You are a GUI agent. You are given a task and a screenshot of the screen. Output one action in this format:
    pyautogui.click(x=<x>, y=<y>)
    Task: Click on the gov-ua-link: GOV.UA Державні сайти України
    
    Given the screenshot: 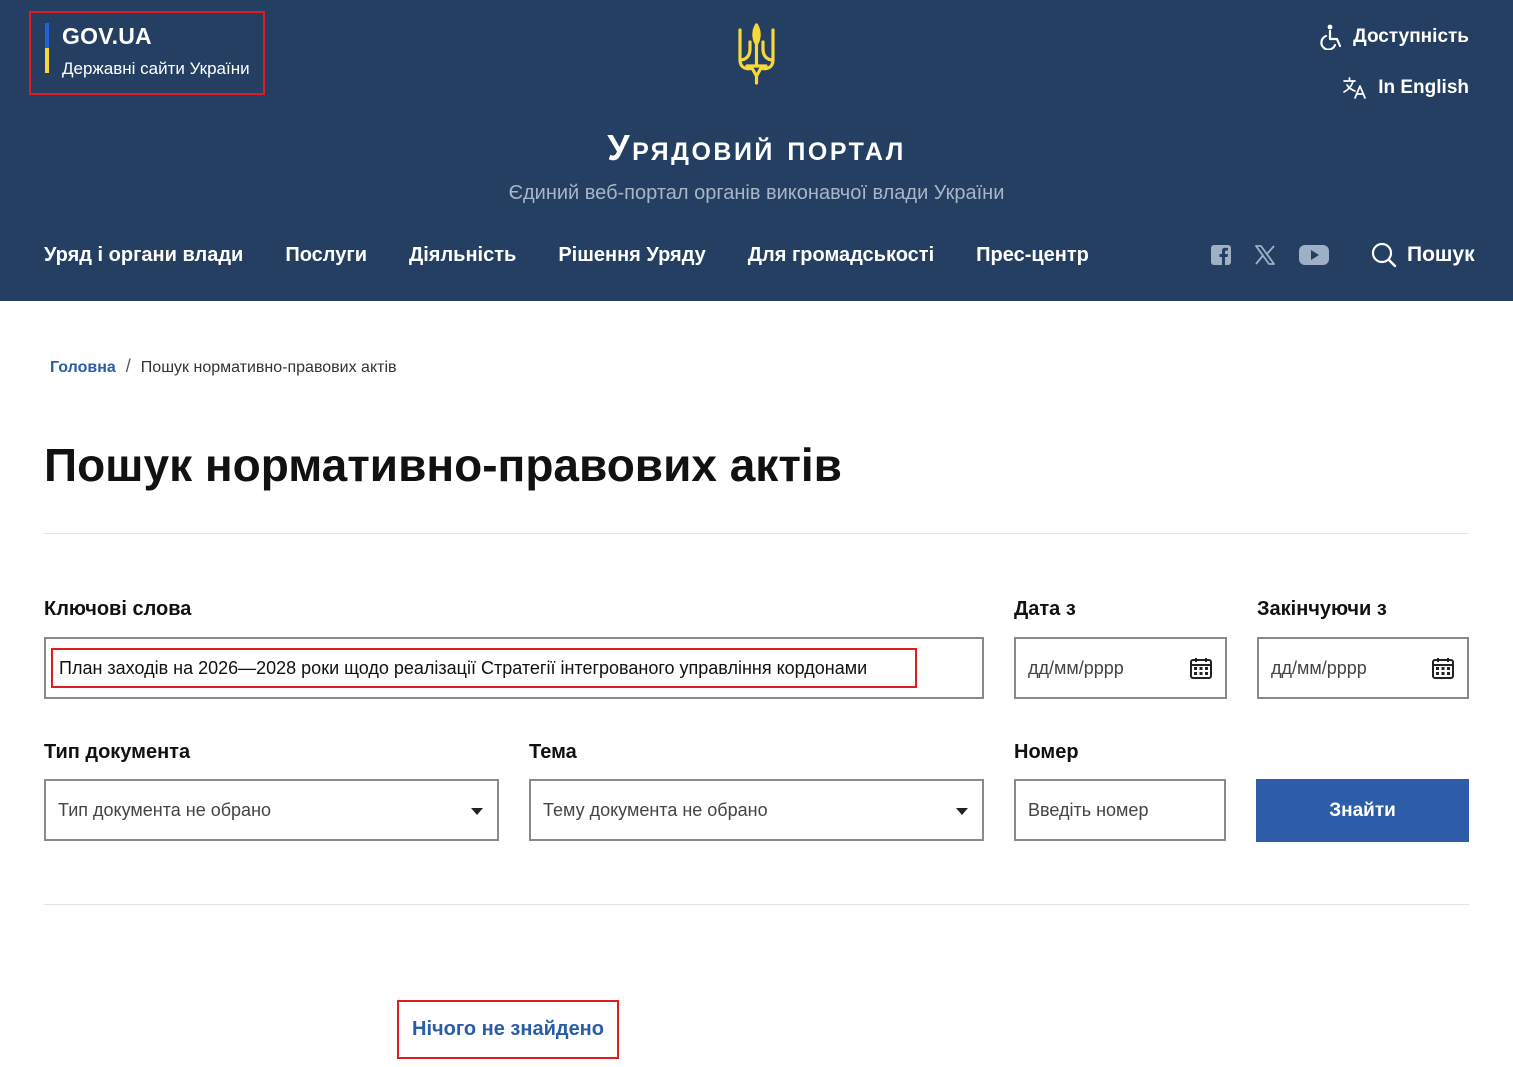 What is the action you would take?
    pyautogui.click(x=147, y=53)
    